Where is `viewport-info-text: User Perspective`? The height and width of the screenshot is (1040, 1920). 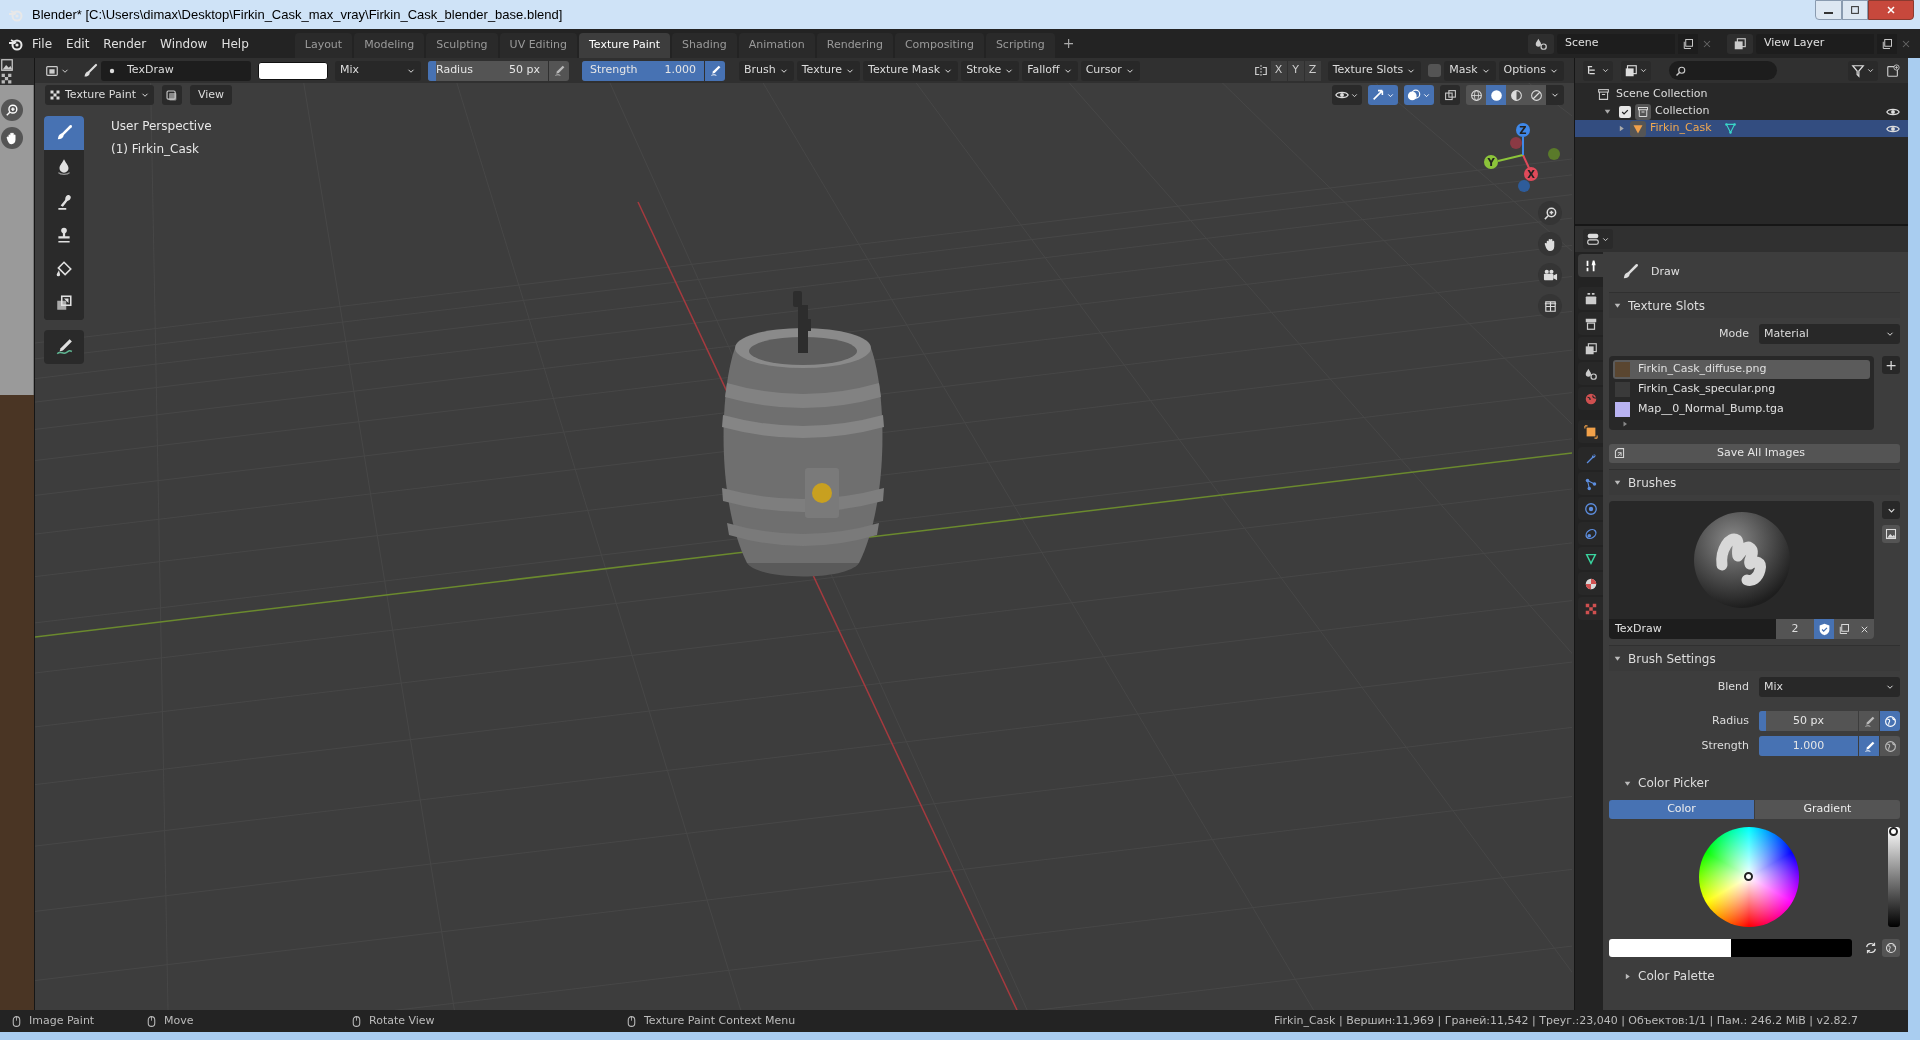 viewport-info-text: User Perspective is located at coordinates (161, 126).